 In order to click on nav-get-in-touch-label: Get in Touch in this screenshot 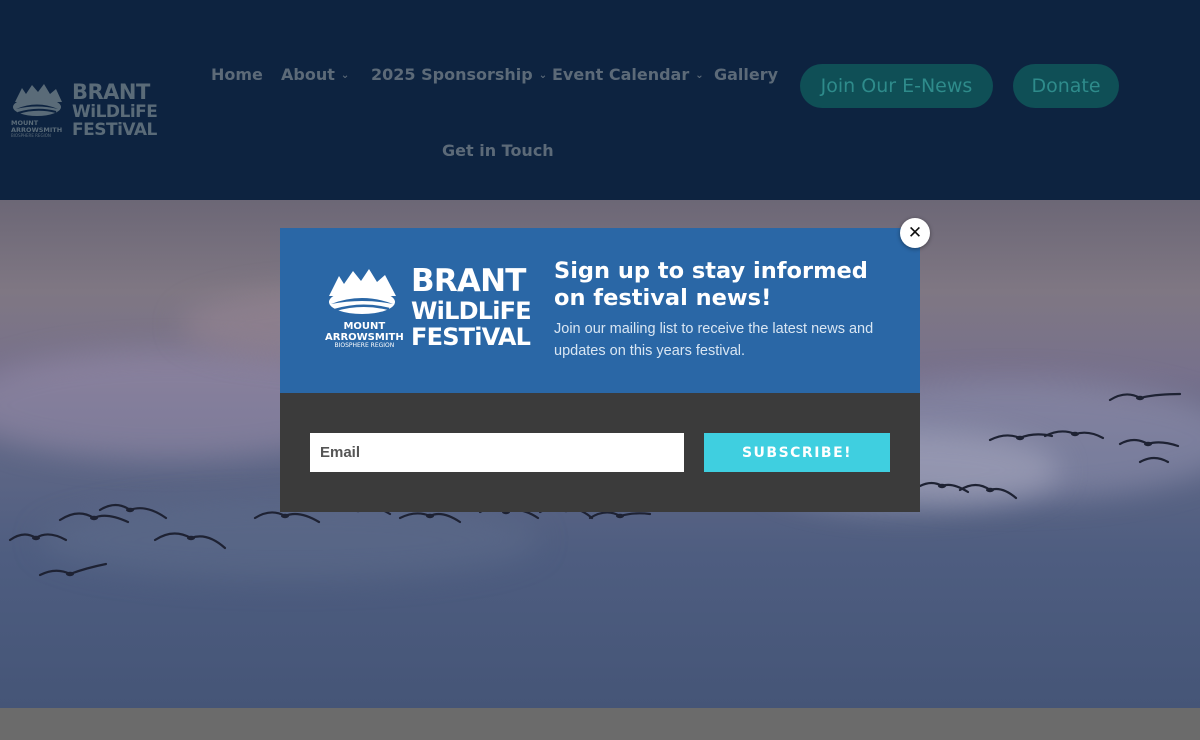, I will do `click(498, 150)`.